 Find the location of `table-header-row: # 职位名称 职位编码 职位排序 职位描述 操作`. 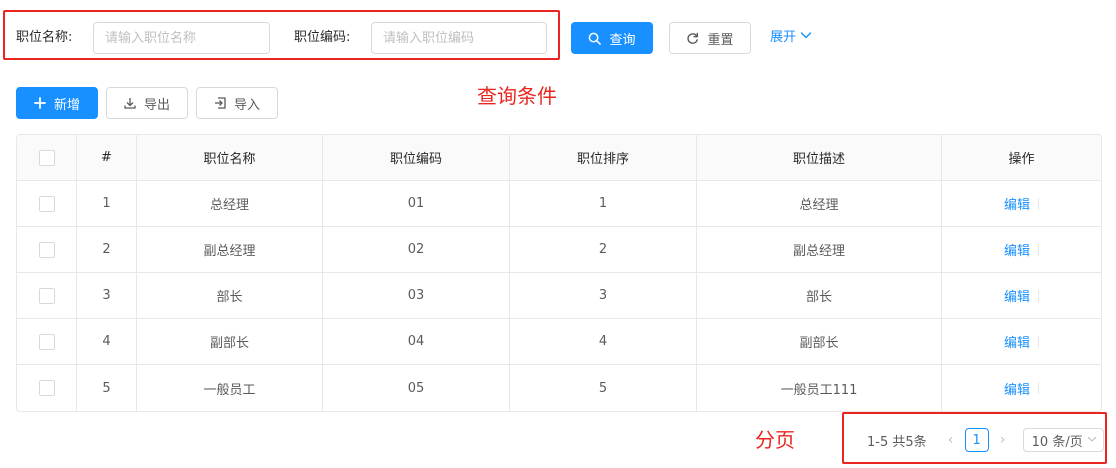

table-header-row: # 职位名称 职位编码 职位排序 职位描述 操作 is located at coordinates (559, 158).